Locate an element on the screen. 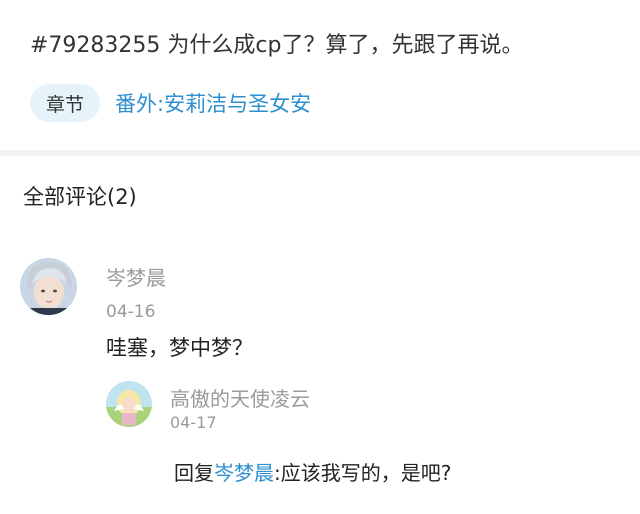 This screenshot has width=640, height=514. comment-text: 哇塞，梦中梦？ is located at coordinates (179, 348).